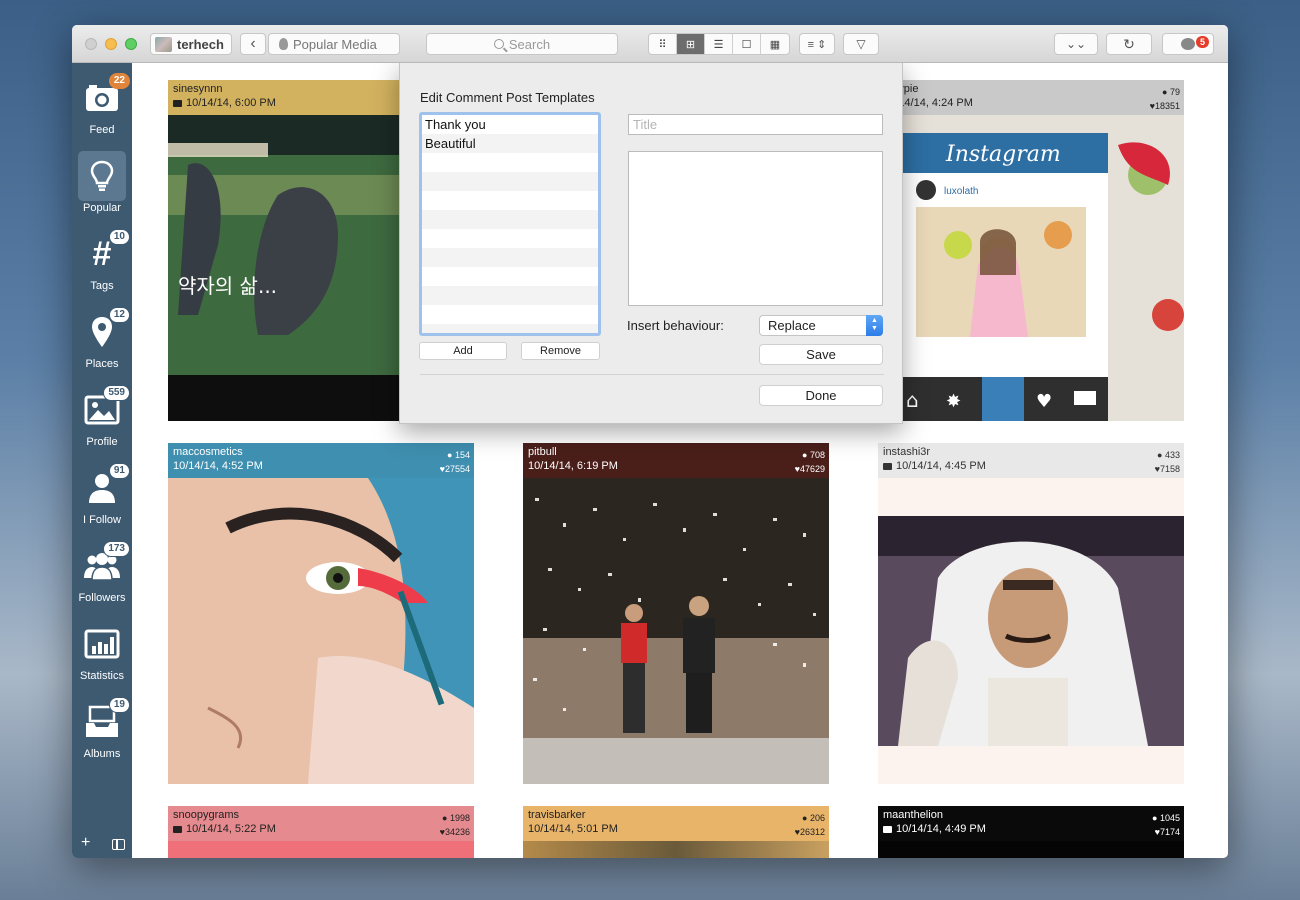 The image size is (1300, 900). I want to click on breadcrumb: Popular Media, so click(334, 44).